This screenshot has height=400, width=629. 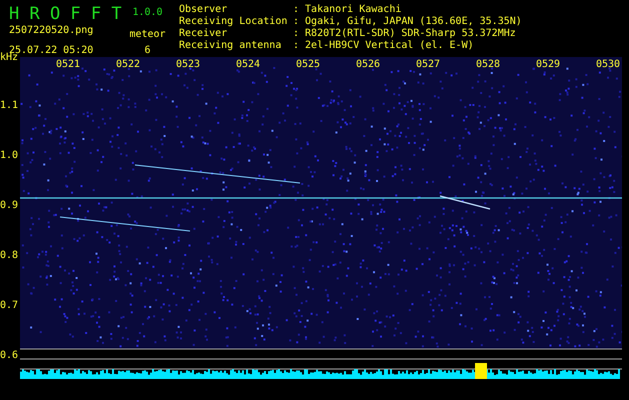 I want to click on axis-label: 0.8, so click(x=9, y=256).